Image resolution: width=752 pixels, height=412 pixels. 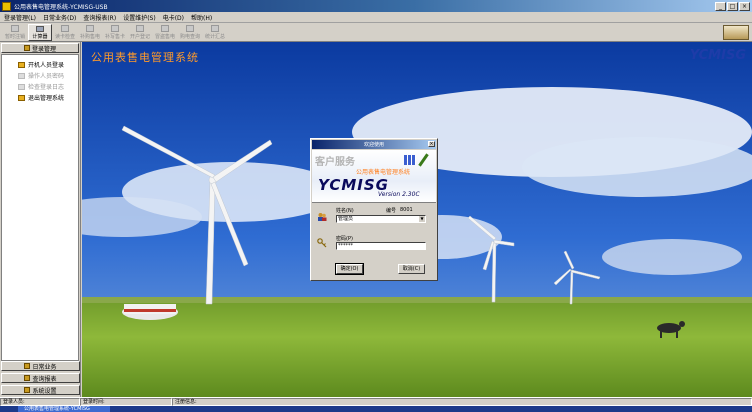 What do you see at coordinates (15, 28) in the screenshot?
I see `logout-icon` at bounding box center [15, 28].